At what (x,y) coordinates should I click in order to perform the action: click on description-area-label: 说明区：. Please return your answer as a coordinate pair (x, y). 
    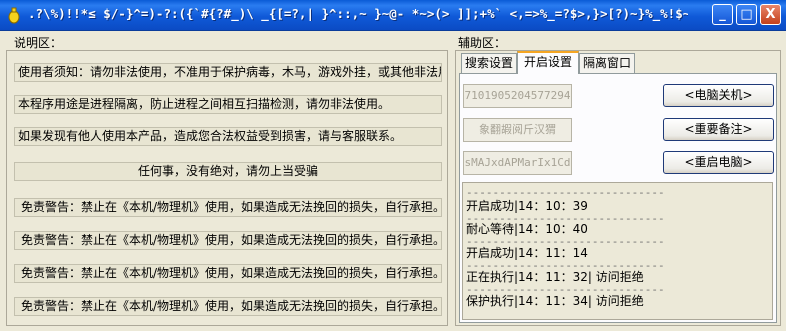
    Looking at the image, I should click on (38, 43).